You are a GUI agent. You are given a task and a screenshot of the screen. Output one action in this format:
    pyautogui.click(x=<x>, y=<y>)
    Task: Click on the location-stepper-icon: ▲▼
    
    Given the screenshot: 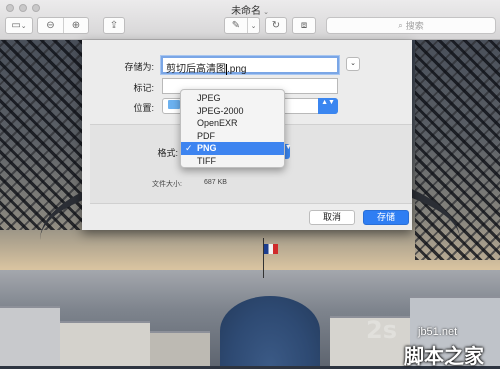 What is the action you would take?
    pyautogui.click(x=328, y=106)
    